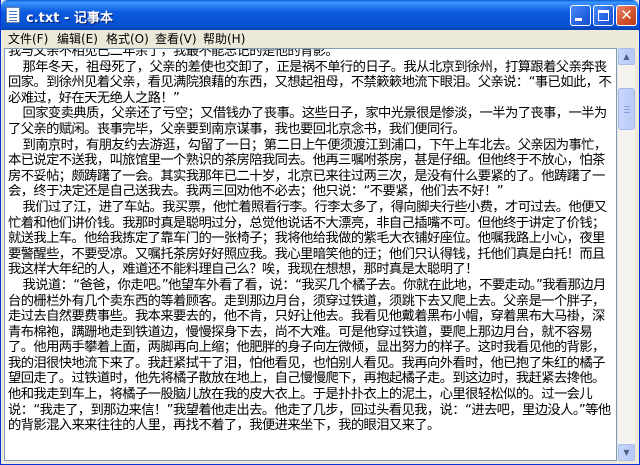 Image resolution: width=640 pixels, height=465 pixels. I want to click on menu-bar: 文件(F) 编辑(E) 格式(O) 查看(V) 帮助(H), so click(320, 39).